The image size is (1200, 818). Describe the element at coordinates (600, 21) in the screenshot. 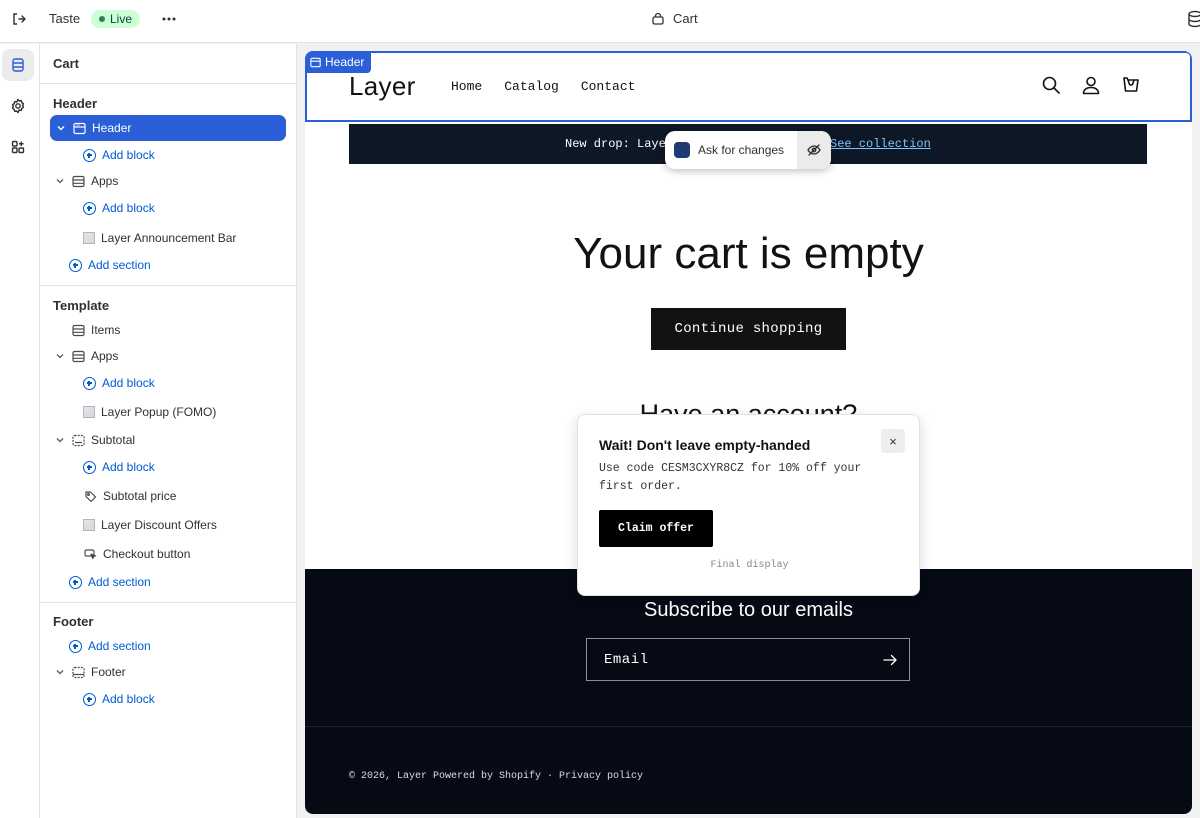

I see `top-bar: Taste Live Cart` at that location.